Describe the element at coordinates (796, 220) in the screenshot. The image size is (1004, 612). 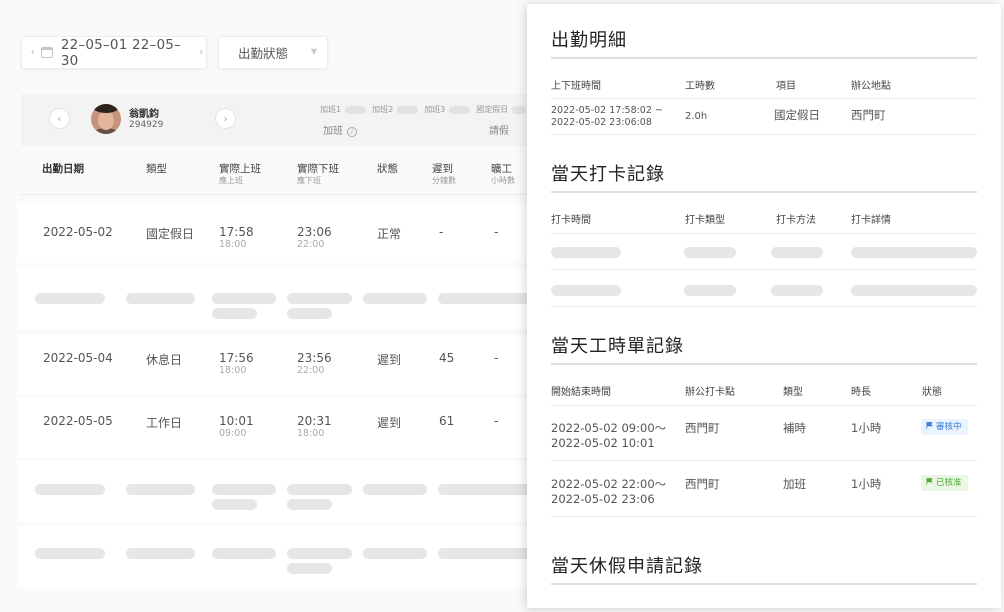
I see `punch-col-method: 打卡方法` at that location.